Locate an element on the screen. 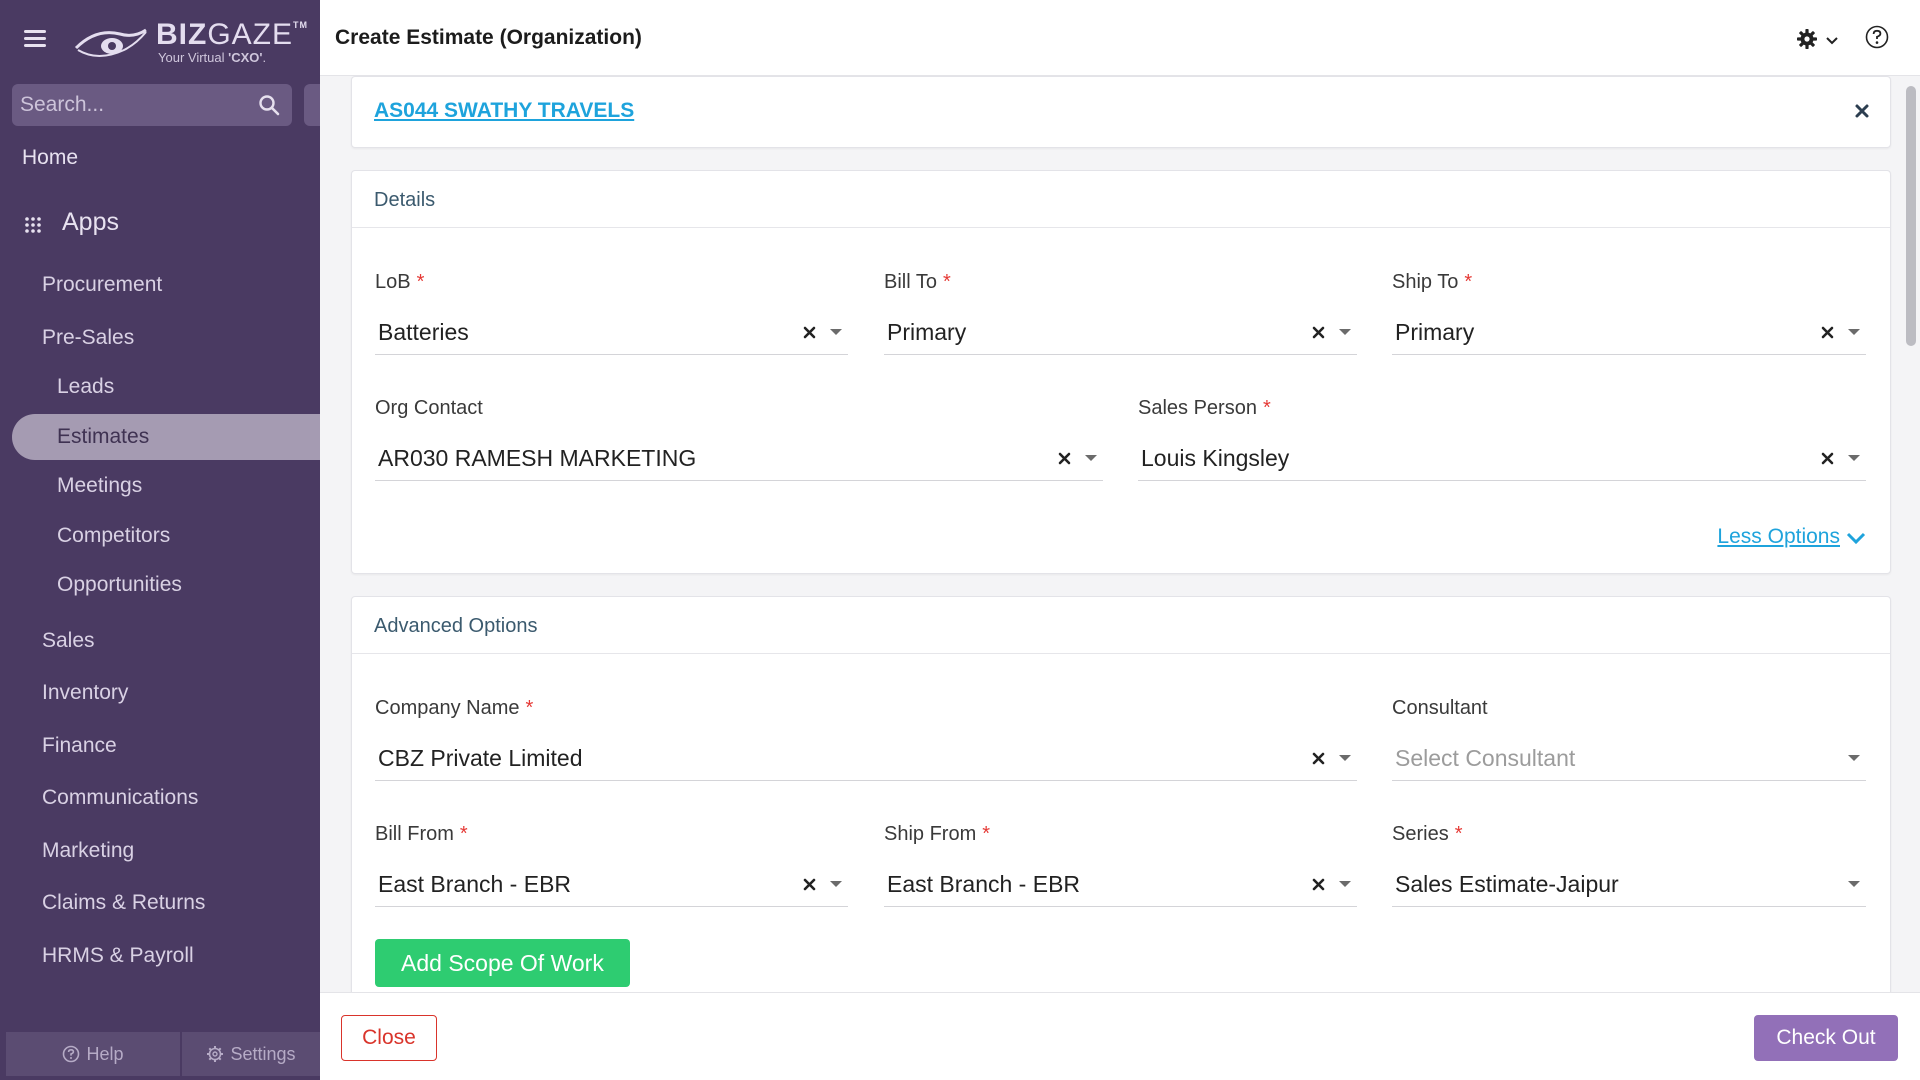 This screenshot has width=1920, height=1080. bottom-action-bar: Close Check Out is located at coordinates (1120, 1036).